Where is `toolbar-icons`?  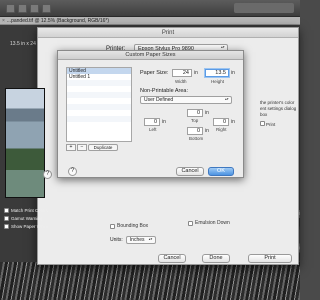 toolbar-icons is located at coordinates (28, 8).